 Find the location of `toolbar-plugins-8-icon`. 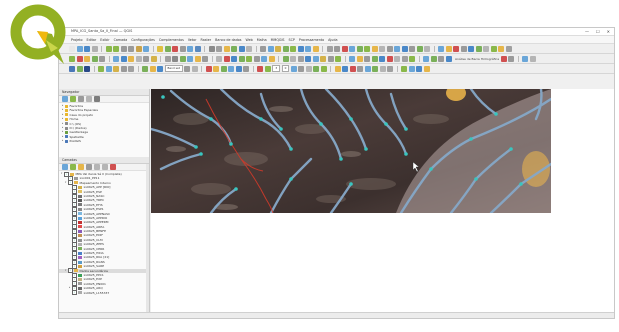

toolbar-plugins-8-icon is located at coordinates (131, 68).